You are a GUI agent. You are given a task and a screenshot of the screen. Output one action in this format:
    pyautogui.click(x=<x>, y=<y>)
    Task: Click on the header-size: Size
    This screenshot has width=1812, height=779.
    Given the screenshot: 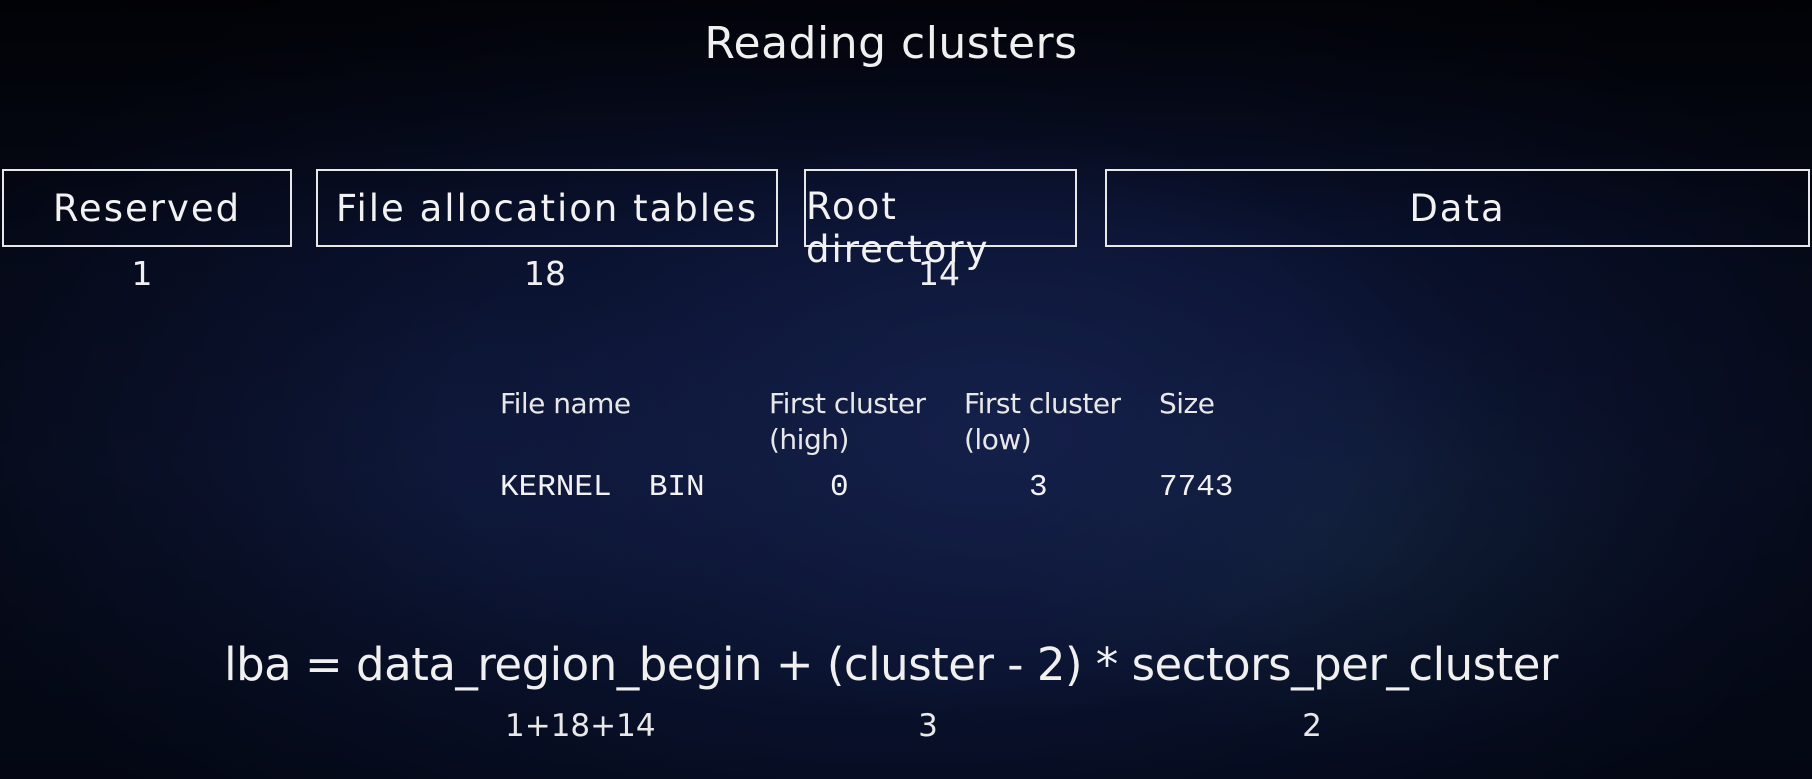 What is the action you would take?
    pyautogui.click(x=1187, y=403)
    